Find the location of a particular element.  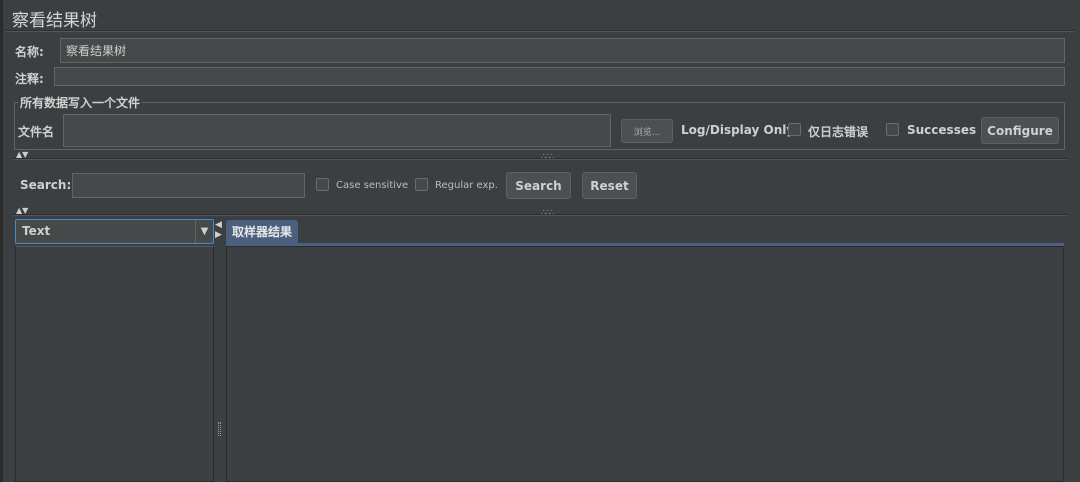

window-left-edge is located at coordinates (1, 241).